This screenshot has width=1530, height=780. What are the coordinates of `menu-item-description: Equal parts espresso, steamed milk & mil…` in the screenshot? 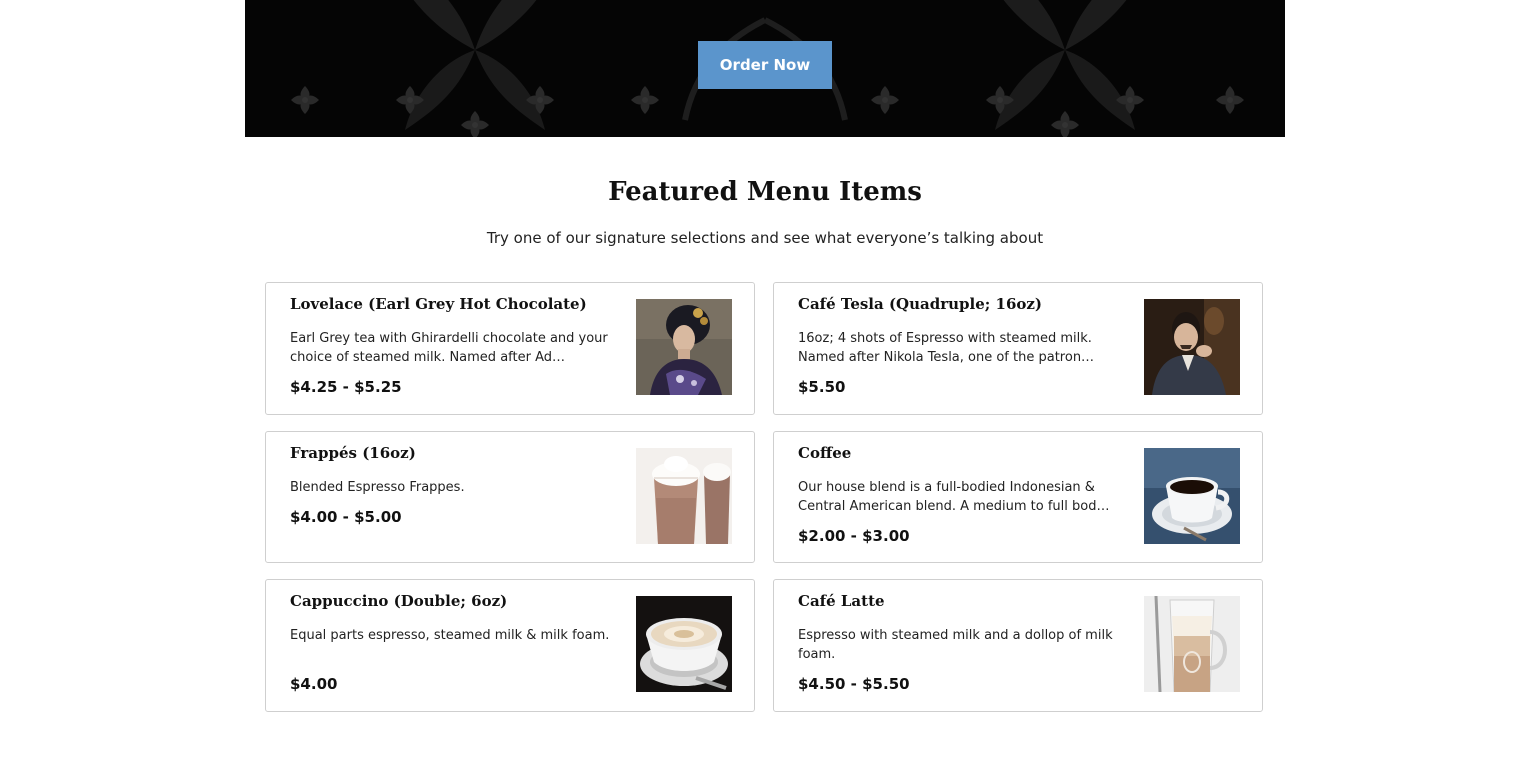 It's located at (450, 635).